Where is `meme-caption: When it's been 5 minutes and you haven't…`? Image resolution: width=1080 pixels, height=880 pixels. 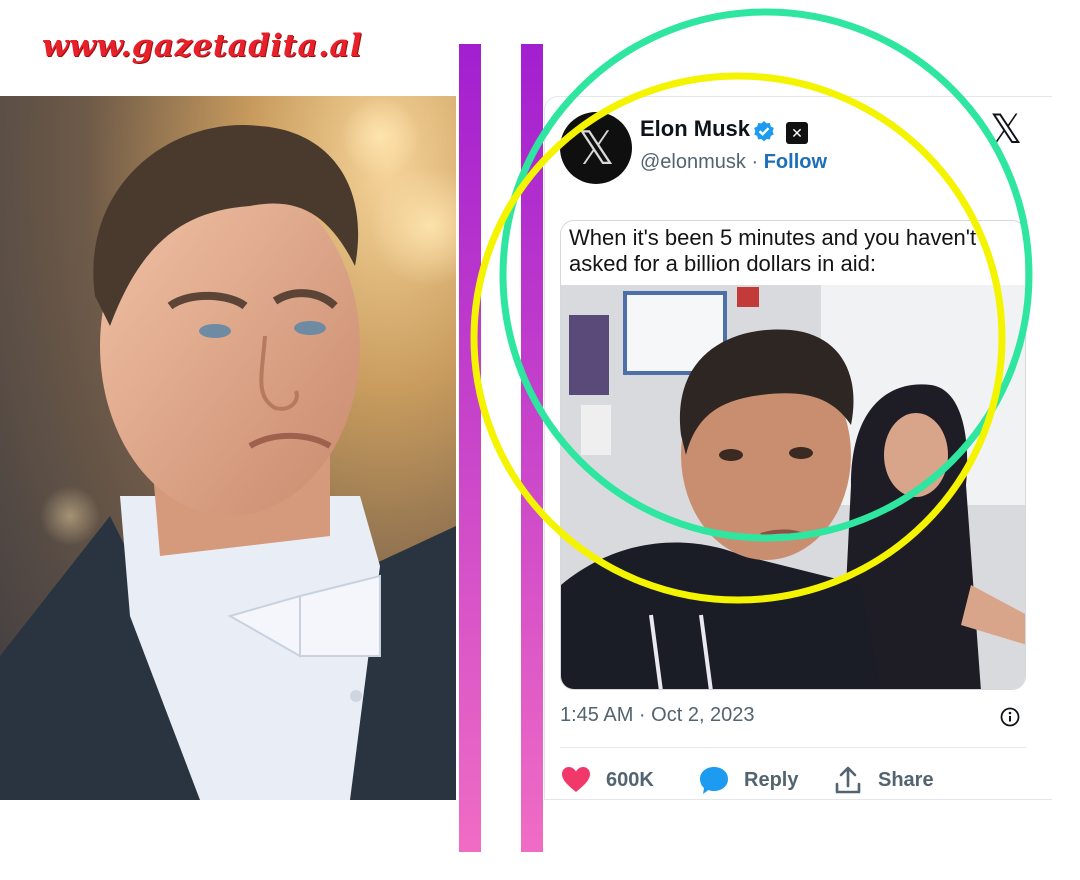 meme-caption: When it's been 5 minutes and you haven't… is located at coordinates (773, 250).